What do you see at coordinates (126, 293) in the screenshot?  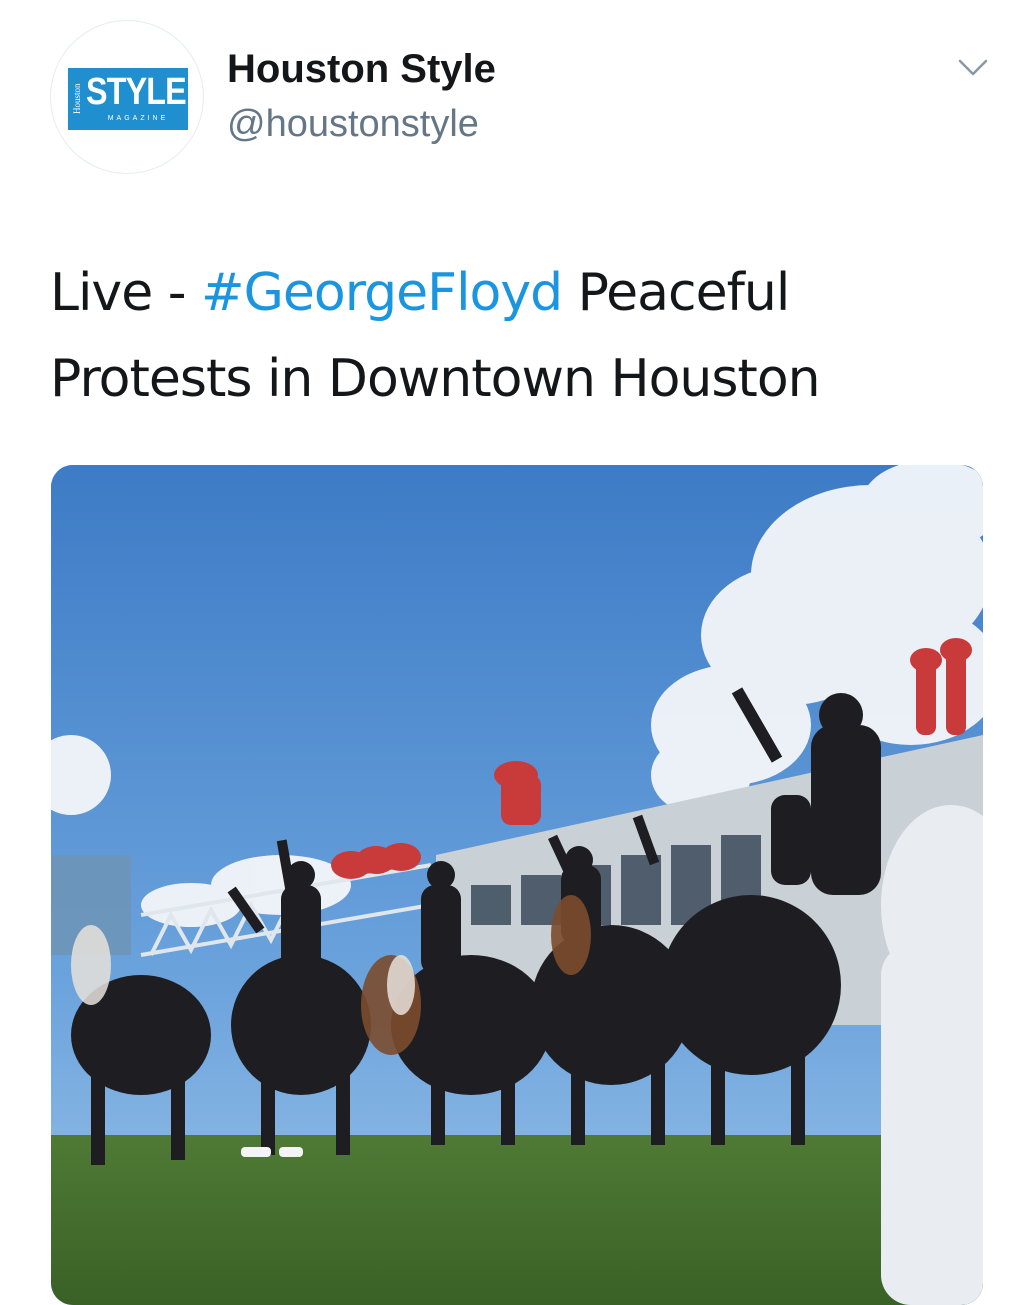 I see `tweet-text-prefix: Live -` at bounding box center [126, 293].